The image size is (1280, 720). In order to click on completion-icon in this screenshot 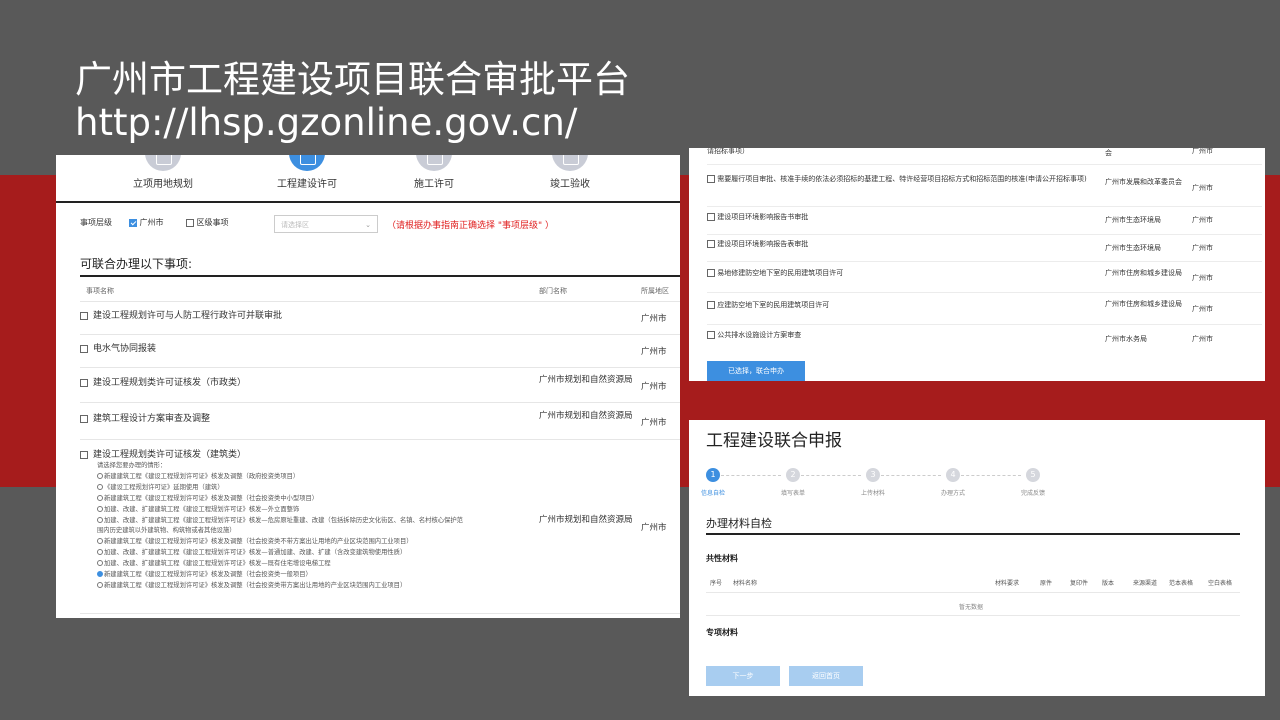, I will do `click(570, 163)`.